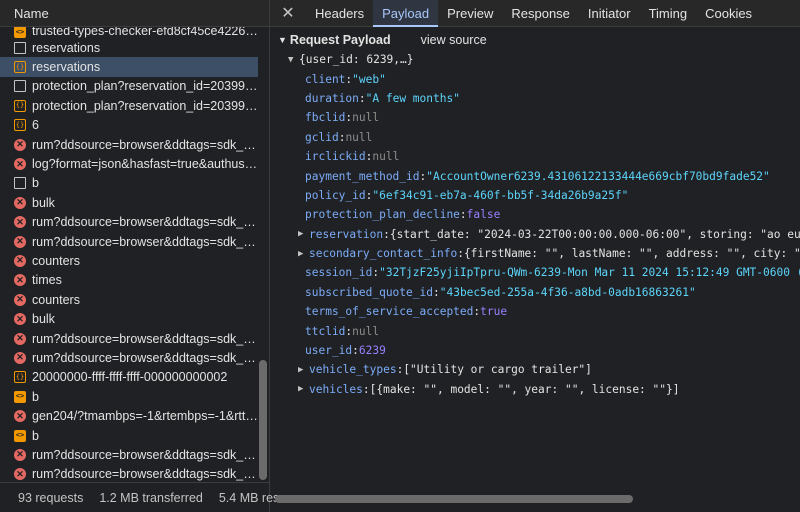  Describe the element at coordinates (43, 202) in the screenshot. I see `request-name: bulk` at that location.